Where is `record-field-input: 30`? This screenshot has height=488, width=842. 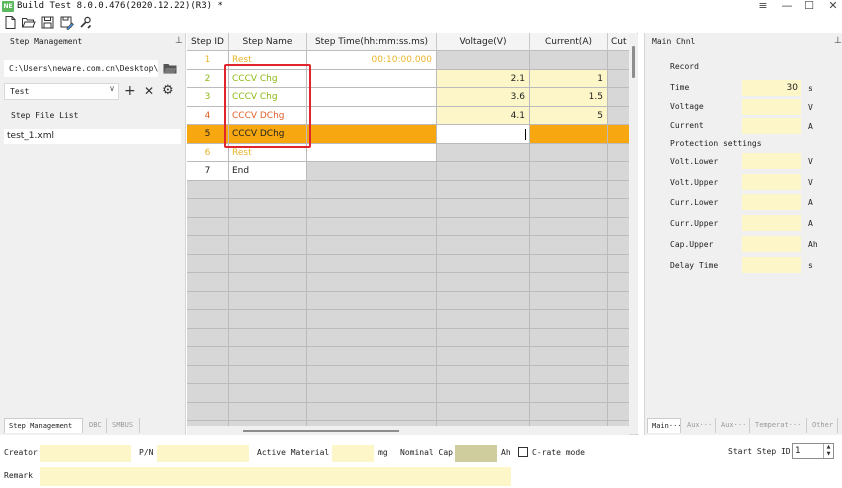 record-field-input: 30 is located at coordinates (771, 88).